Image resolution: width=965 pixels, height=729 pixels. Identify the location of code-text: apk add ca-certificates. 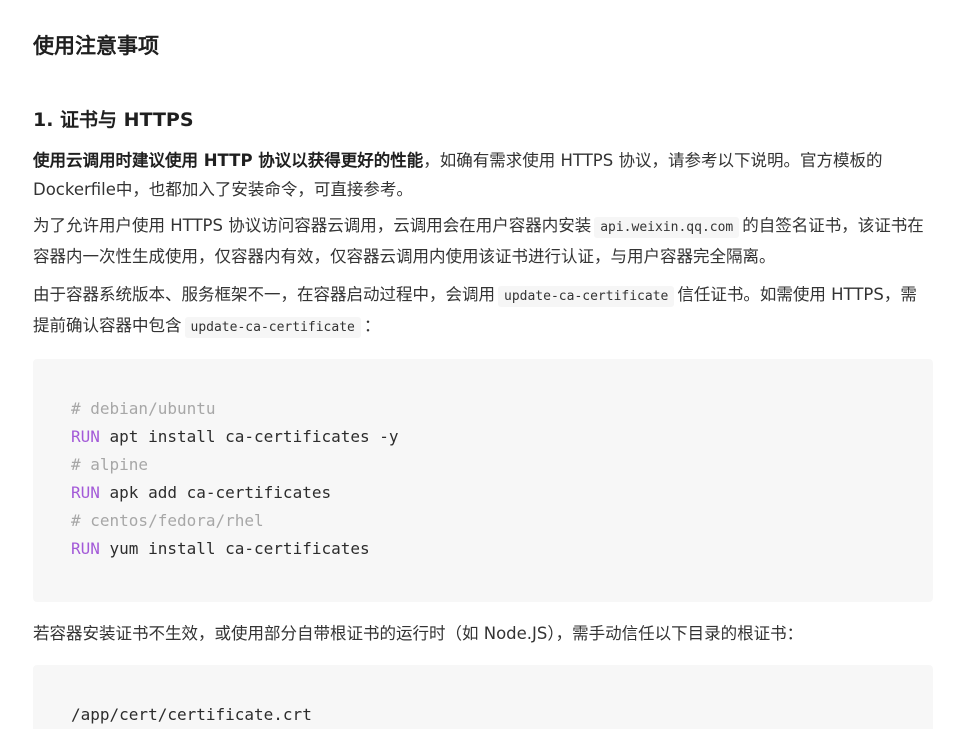
(215, 492).